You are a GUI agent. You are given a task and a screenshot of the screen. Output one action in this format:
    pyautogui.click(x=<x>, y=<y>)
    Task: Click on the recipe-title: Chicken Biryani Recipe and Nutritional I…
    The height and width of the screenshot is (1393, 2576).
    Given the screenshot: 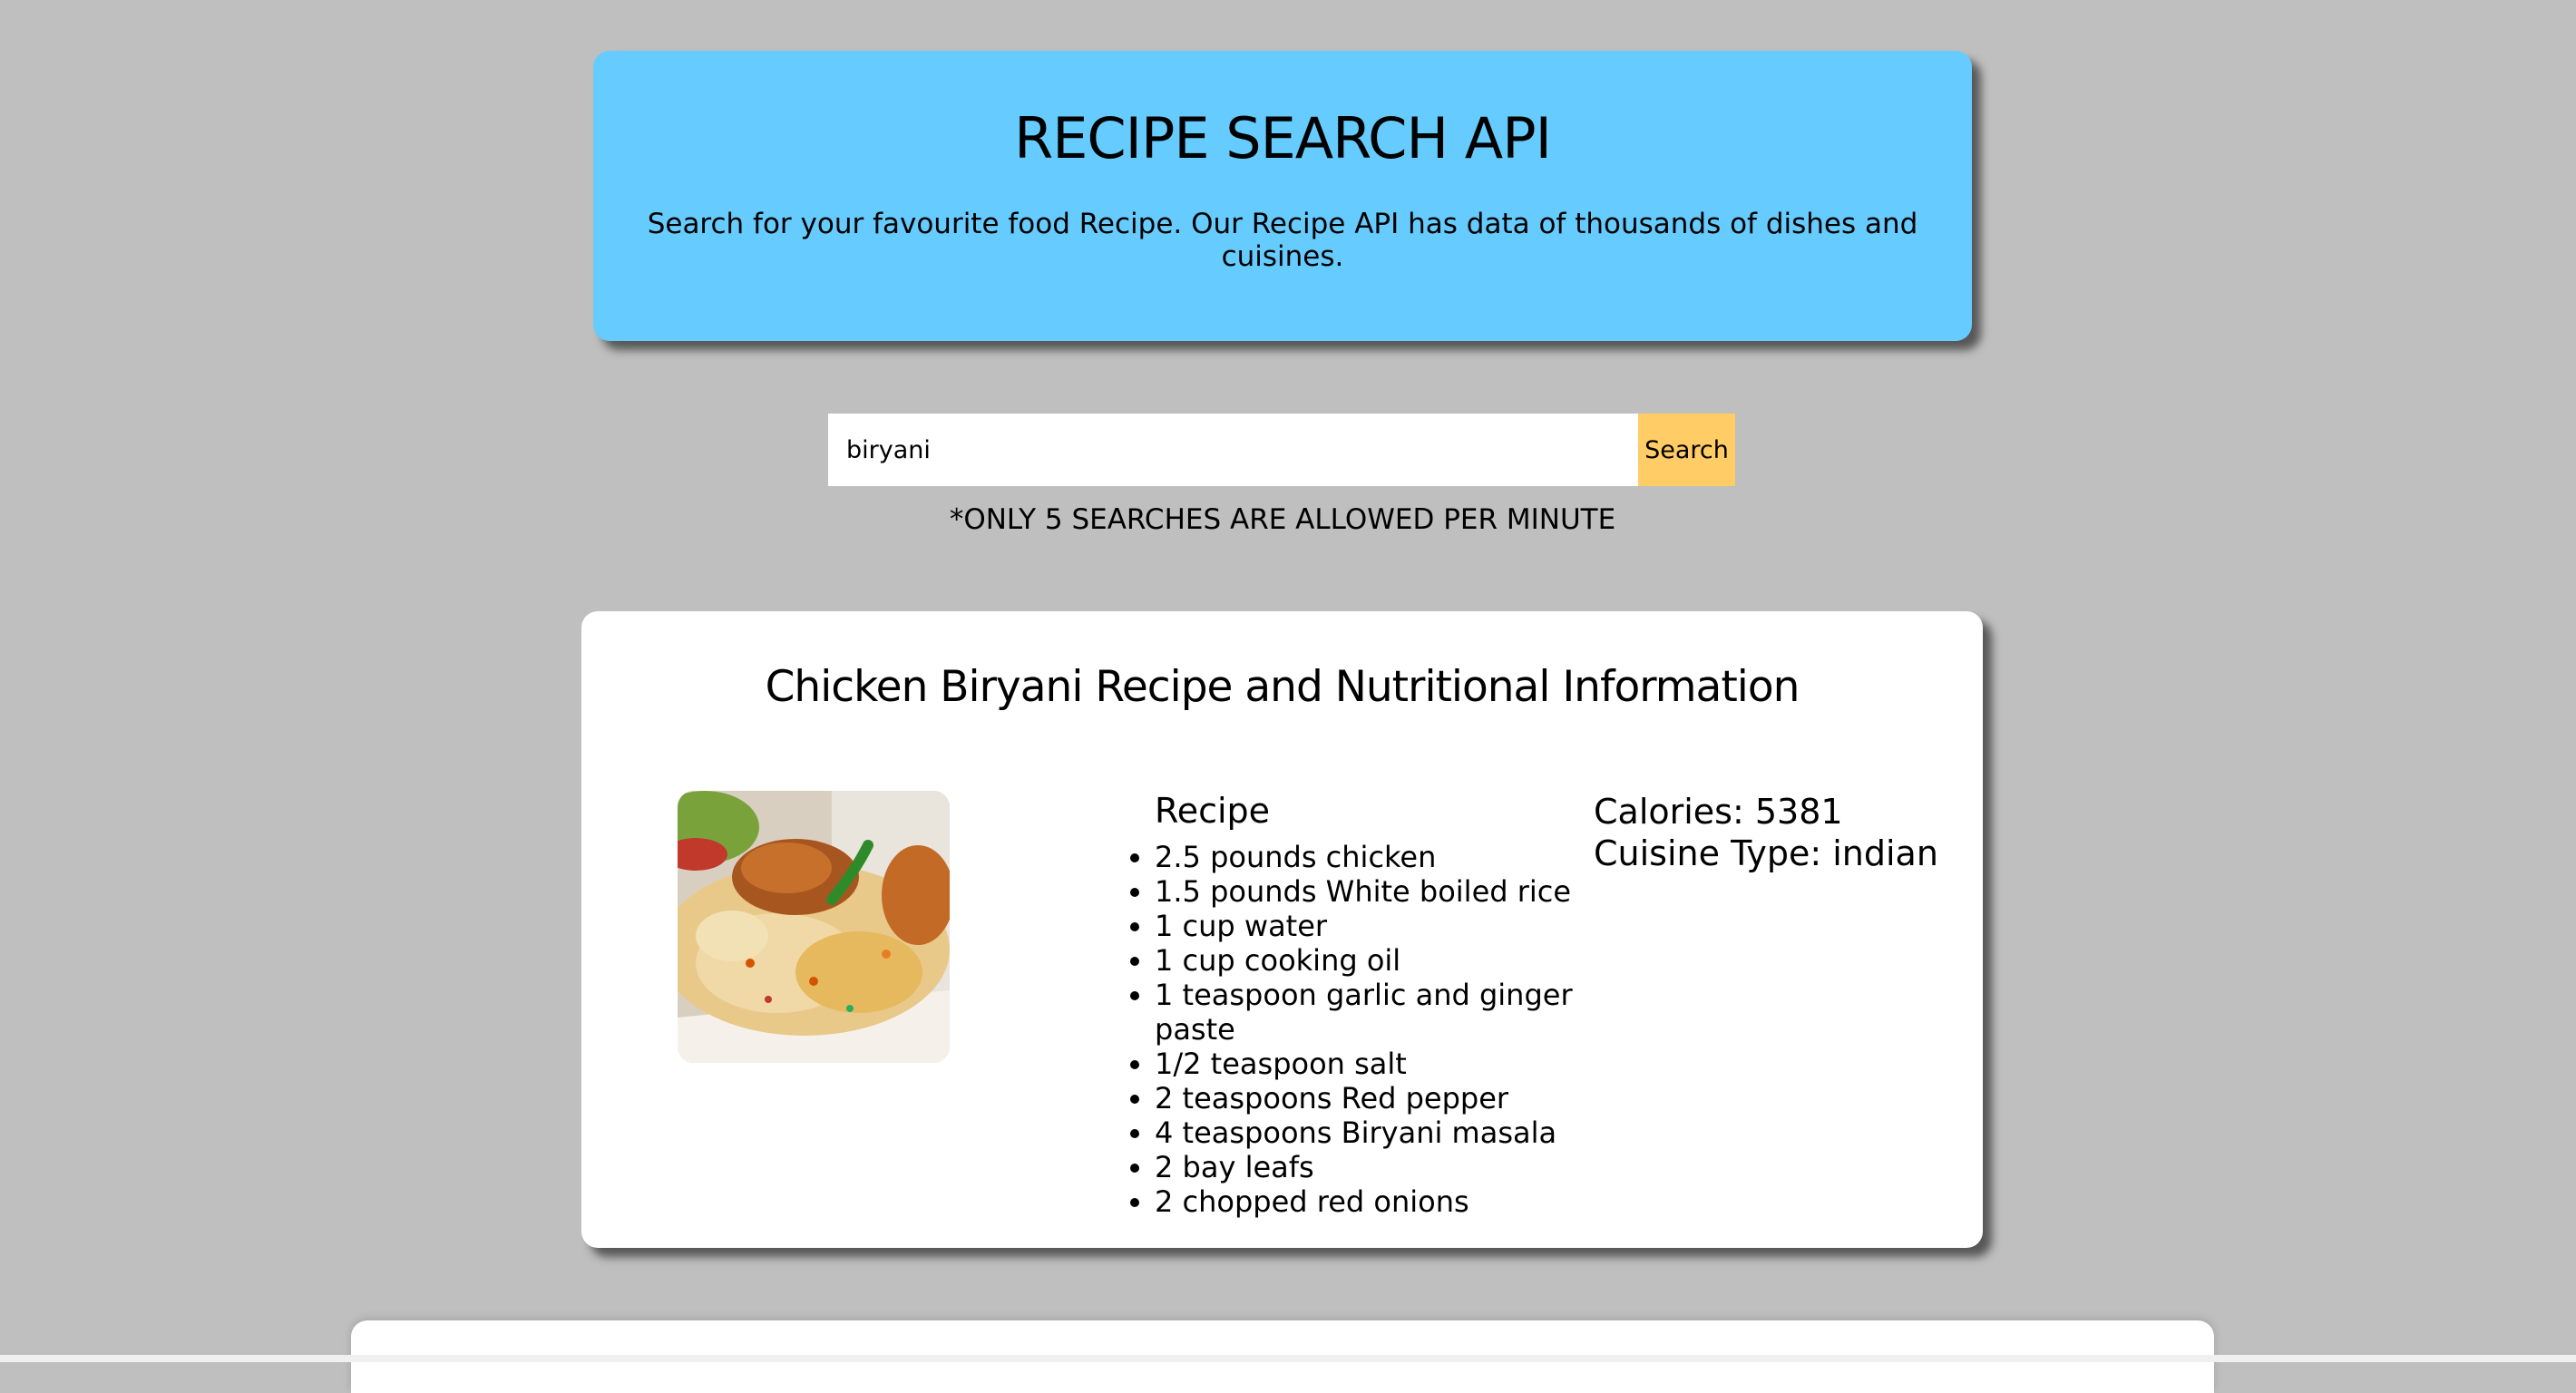 What is the action you would take?
    pyautogui.click(x=1282, y=687)
    